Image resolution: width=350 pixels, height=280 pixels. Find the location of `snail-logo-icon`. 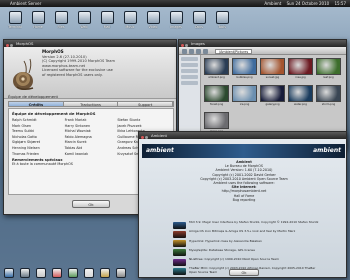

snail-logo-icon is located at coordinates (23, 74).